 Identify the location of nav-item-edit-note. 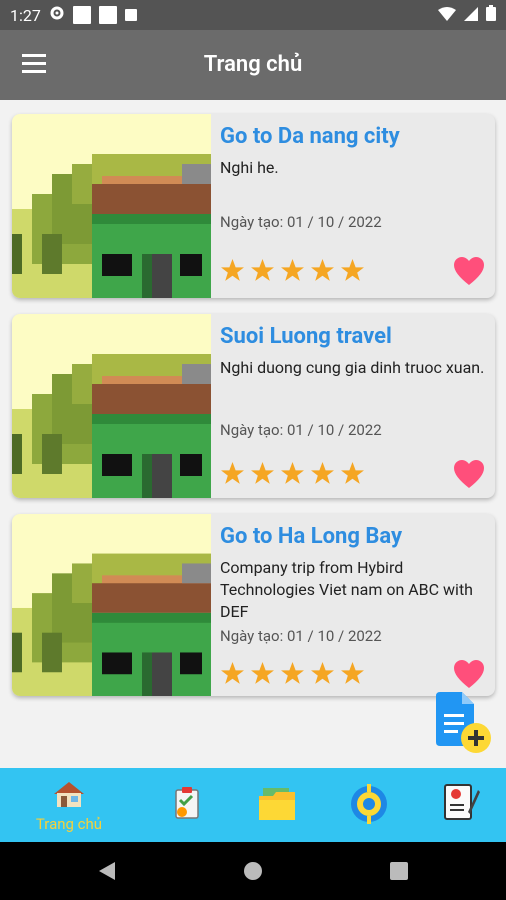
(460, 805).